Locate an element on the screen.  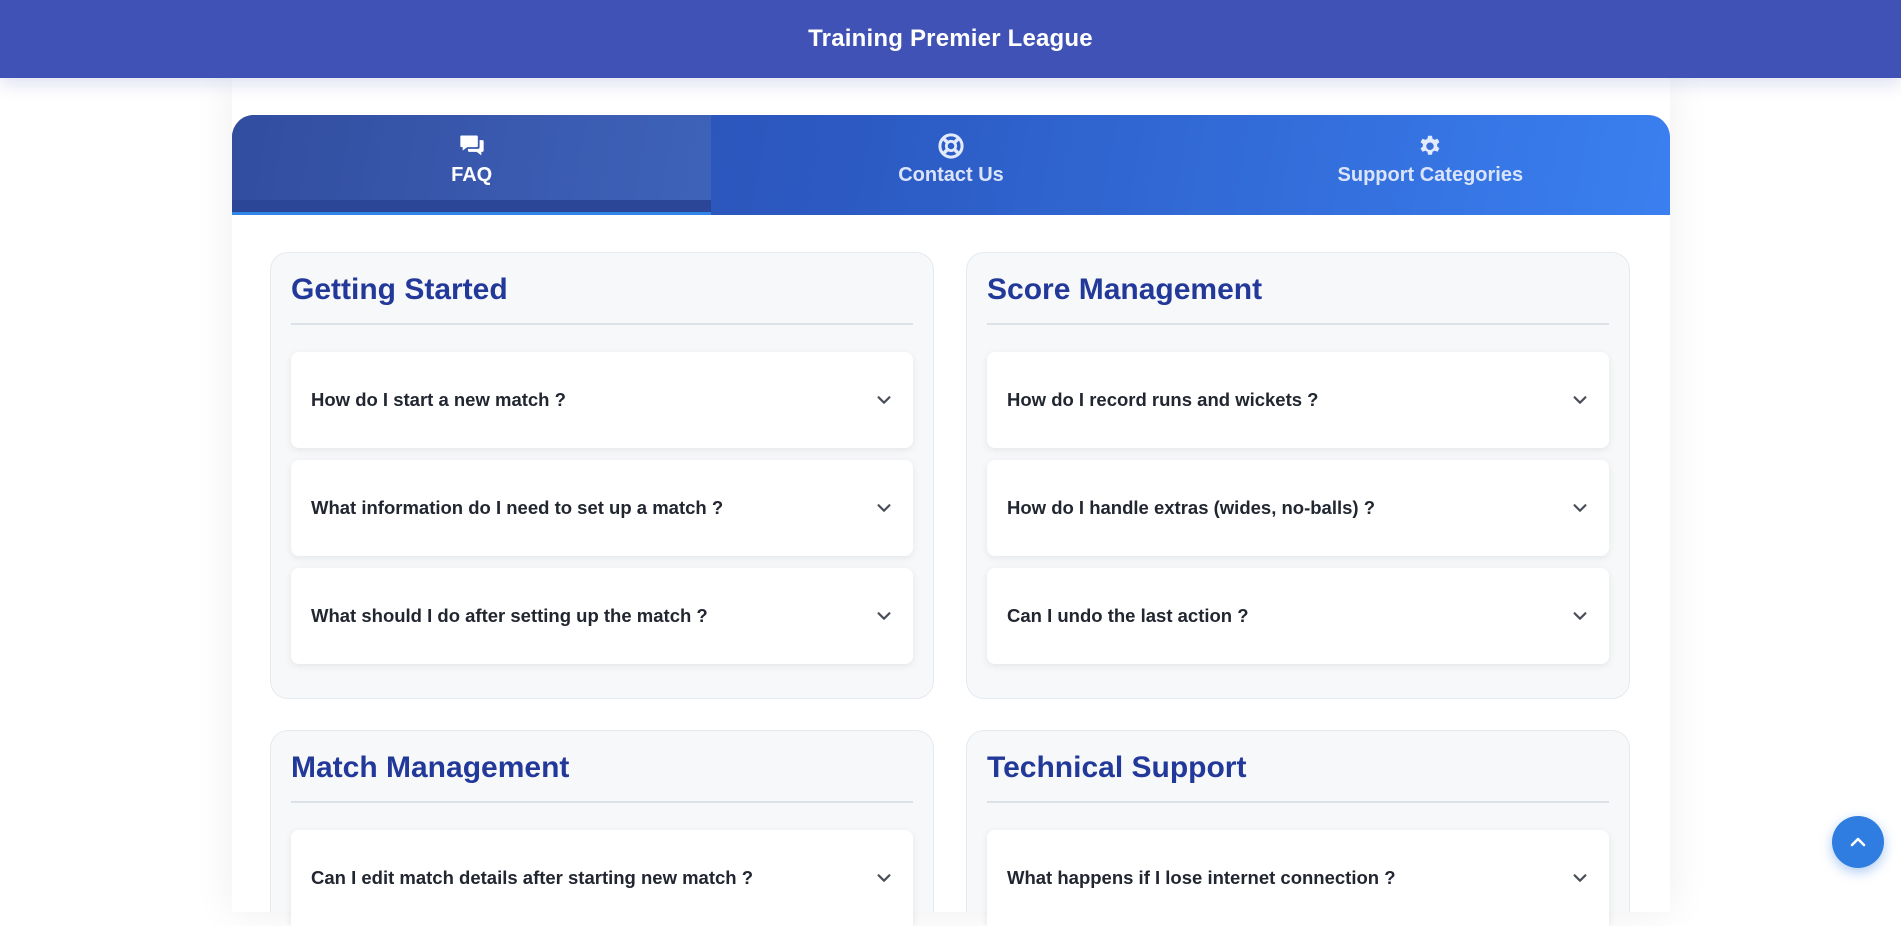
lifebuoy-icon is located at coordinates (951, 145).